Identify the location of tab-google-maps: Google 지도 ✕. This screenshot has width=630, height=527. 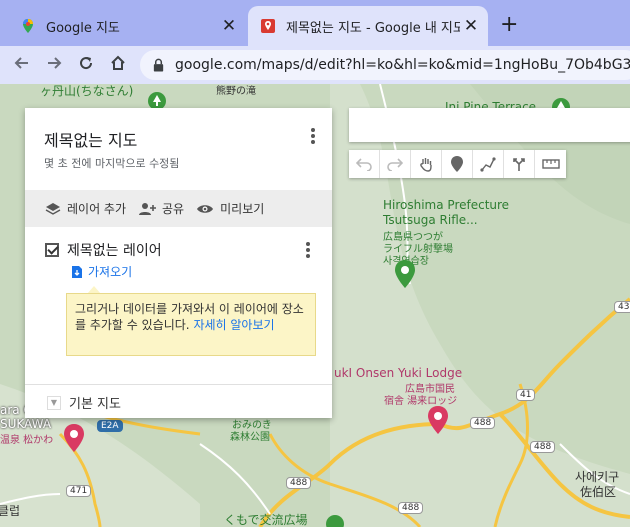
(127, 26).